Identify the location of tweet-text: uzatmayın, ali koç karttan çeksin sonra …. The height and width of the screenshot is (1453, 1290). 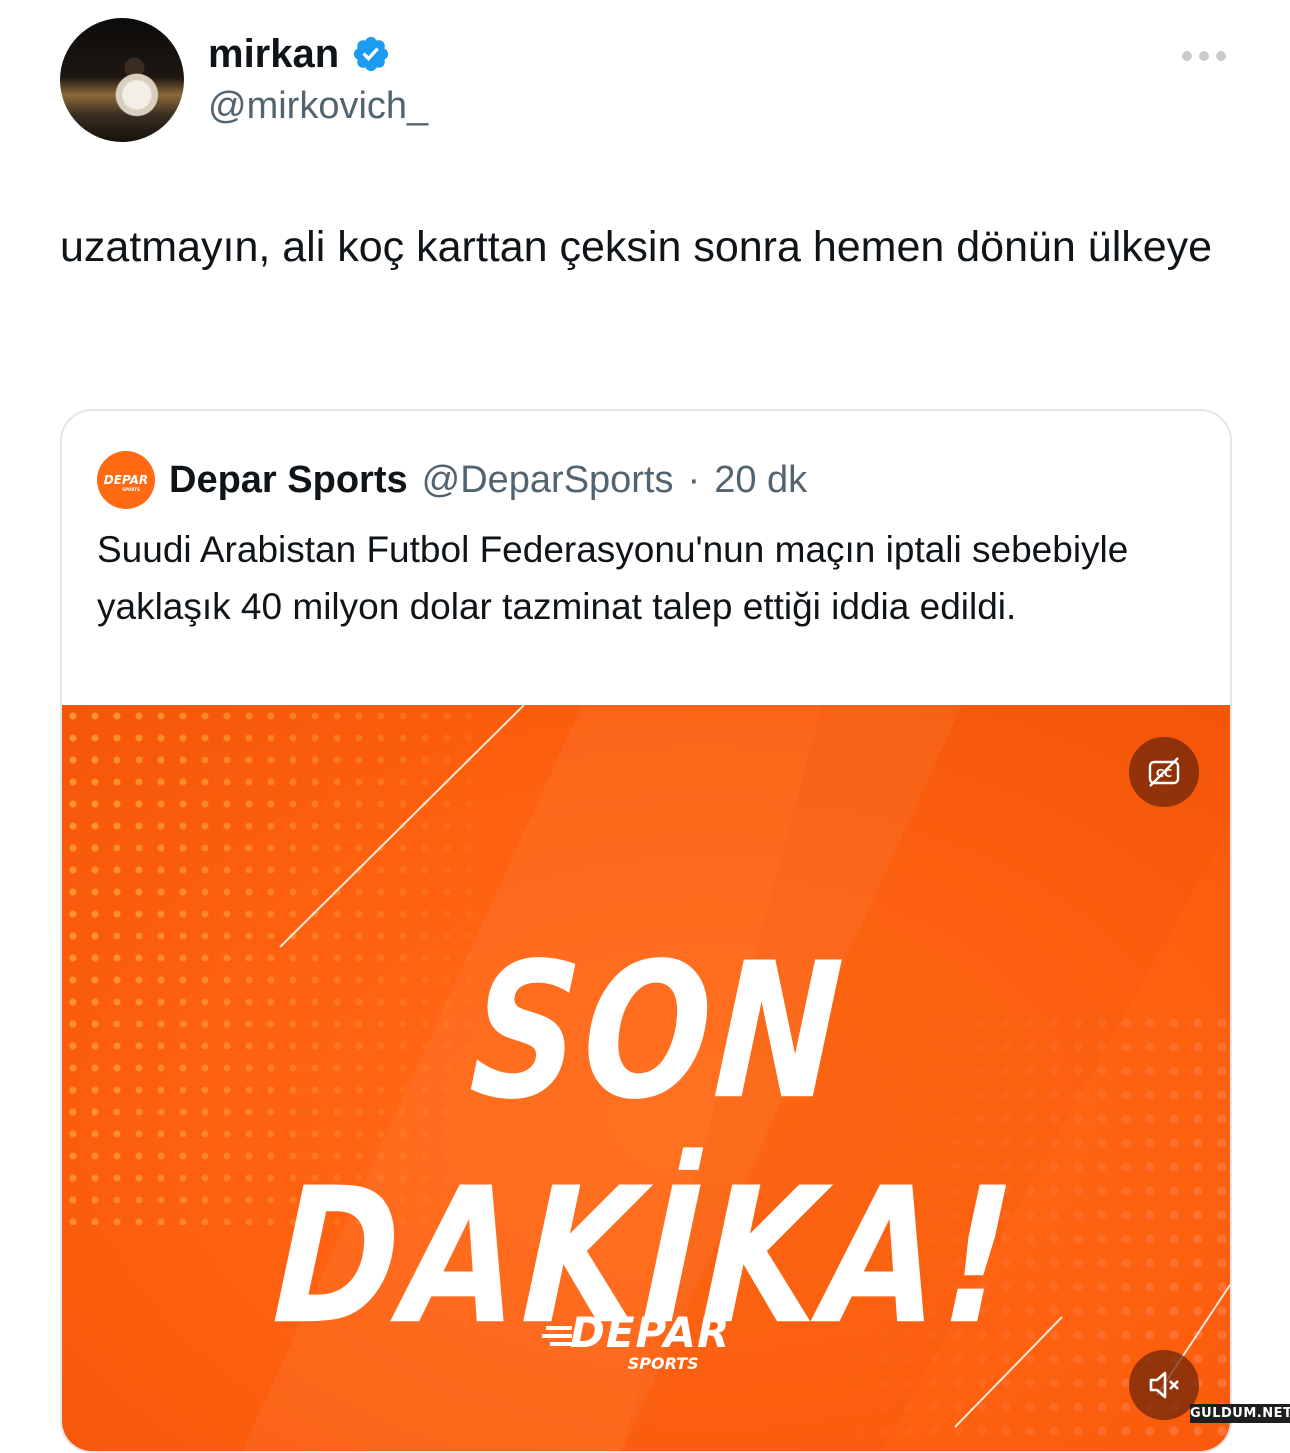
(636, 247).